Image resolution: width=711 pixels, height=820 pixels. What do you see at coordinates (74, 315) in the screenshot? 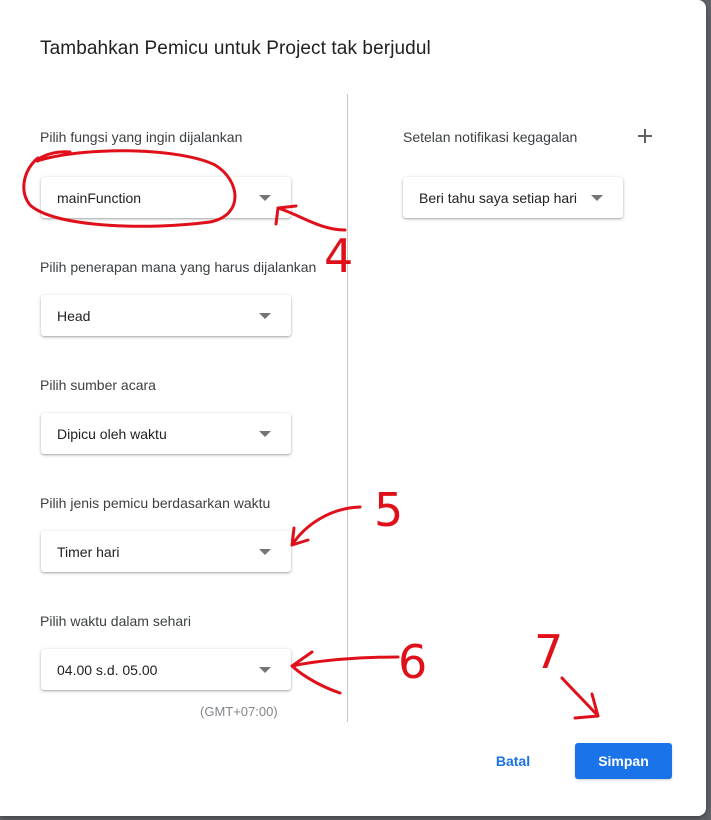
I see `deployment-select-value: Head` at bounding box center [74, 315].